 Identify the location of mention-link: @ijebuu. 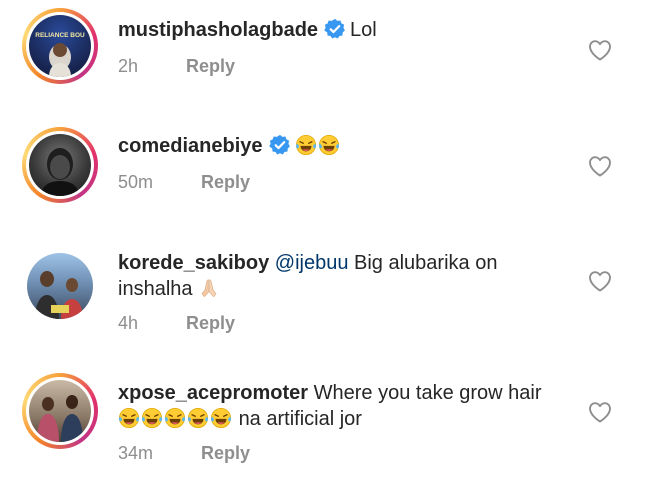
(312, 263).